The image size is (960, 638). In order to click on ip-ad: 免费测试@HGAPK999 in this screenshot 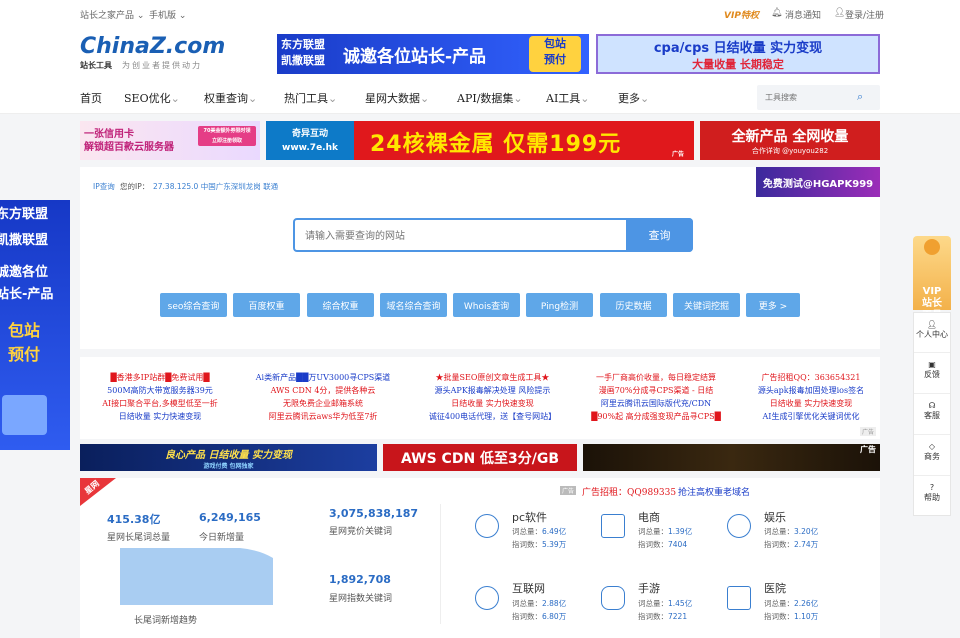, I will do `click(818, 182)`.